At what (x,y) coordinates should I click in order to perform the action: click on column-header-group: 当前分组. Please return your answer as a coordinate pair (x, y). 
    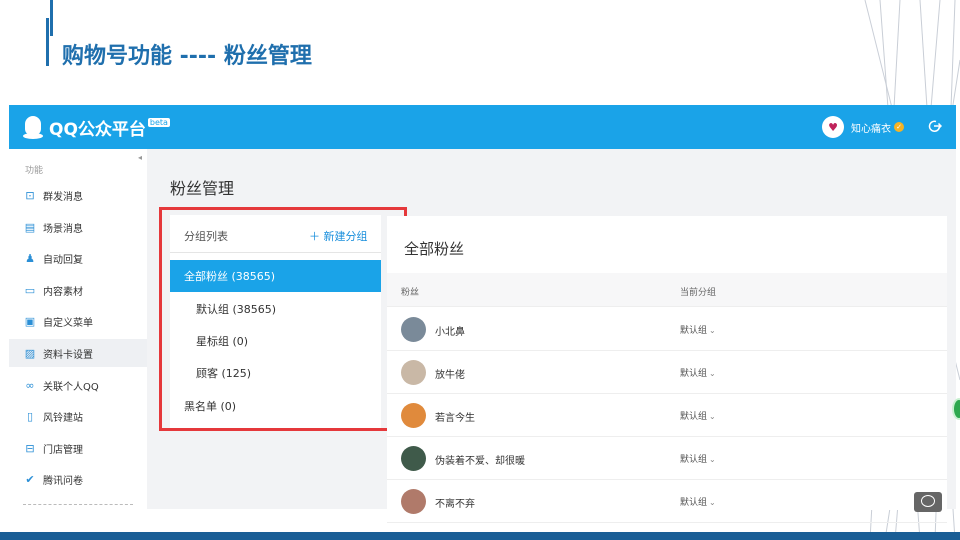
    Looking at the image, I should click on (698, 293).